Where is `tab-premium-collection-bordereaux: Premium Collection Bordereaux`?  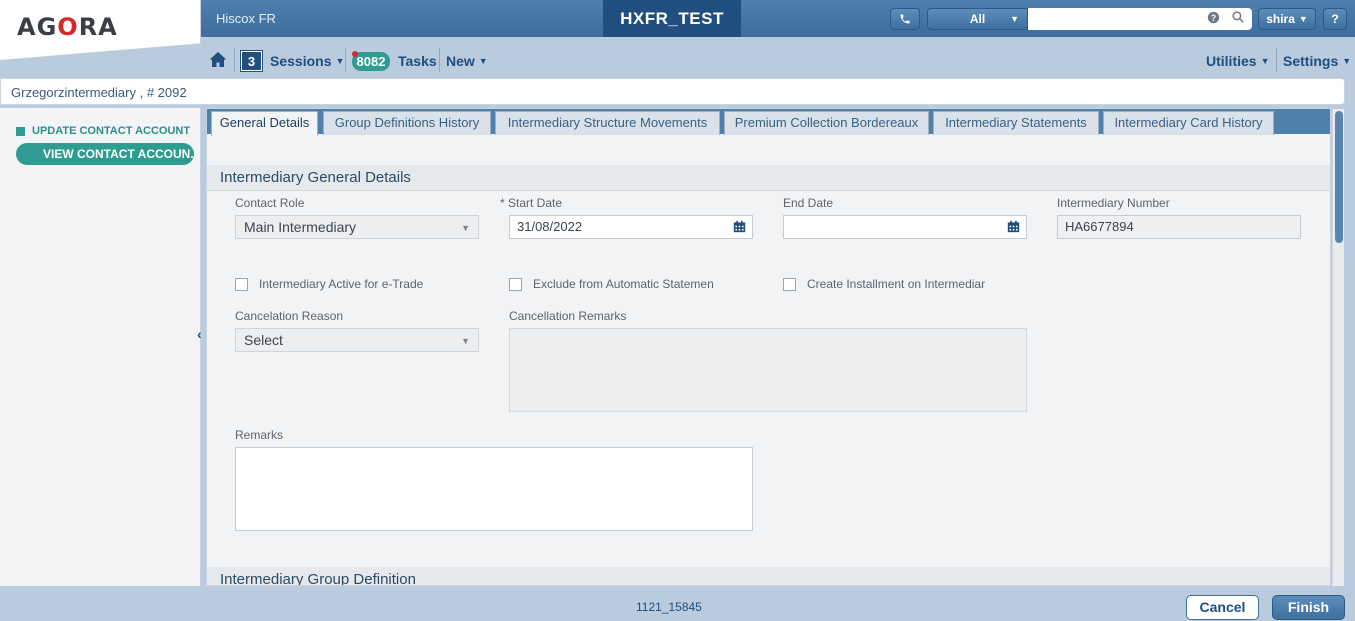
tab-premium-collection-bordereaux: Premium Collection Bordereaux is located at coordinates (826, 123).